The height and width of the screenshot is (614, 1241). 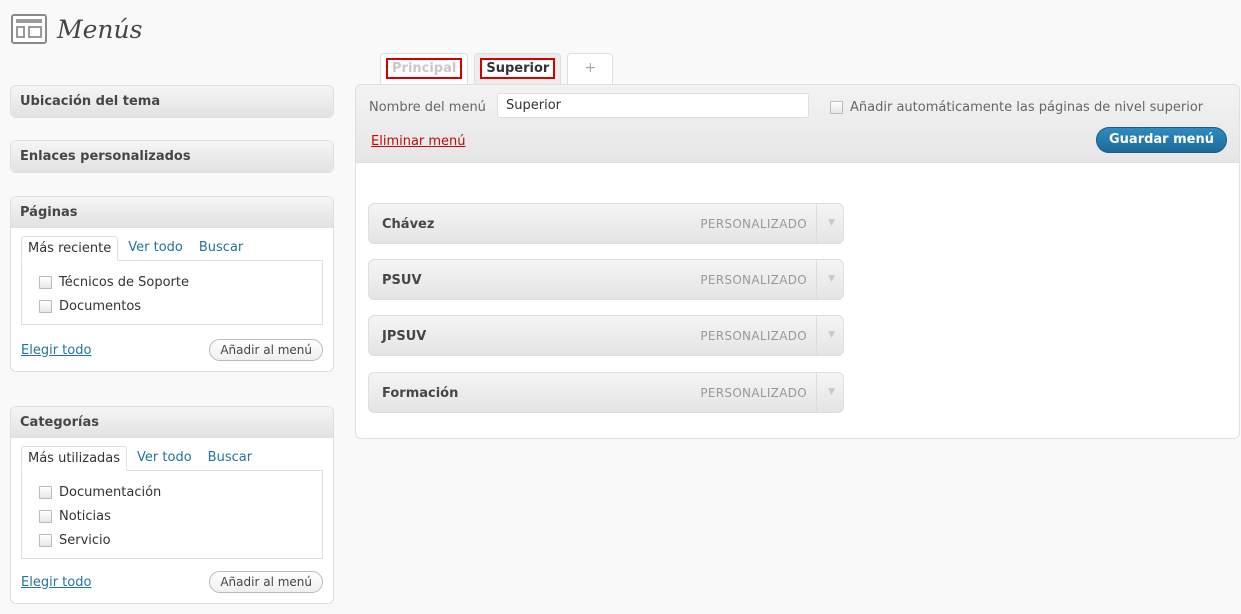 I want to click on menu-name-input, so click(x=653, y=105).